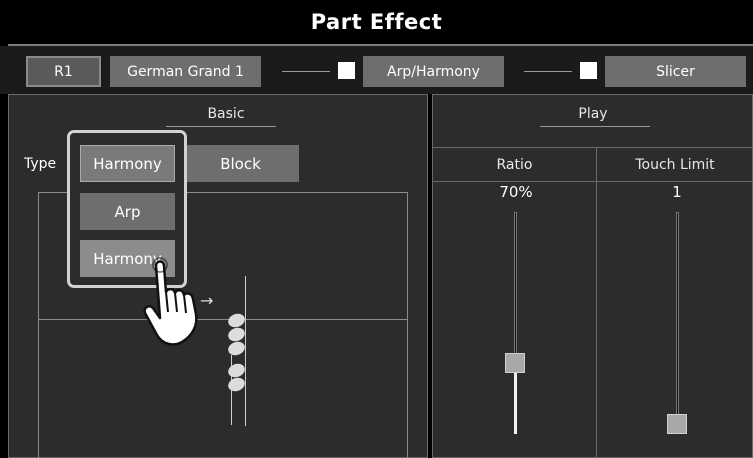 Image resolution: width=753 pixels, height=458 pixels. Describe the element at coordinates (588, 70) in the screenshot. I see `slicer-checkbox` at that location.